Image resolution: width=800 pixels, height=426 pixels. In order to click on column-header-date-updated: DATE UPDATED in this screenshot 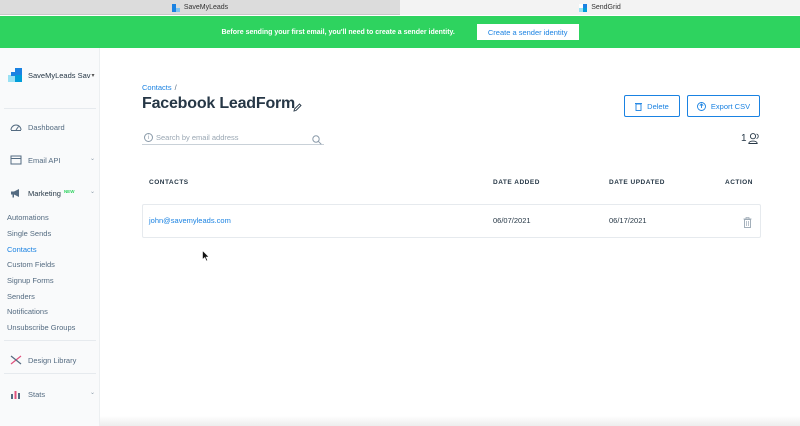, I will do `click(637, 182)`.